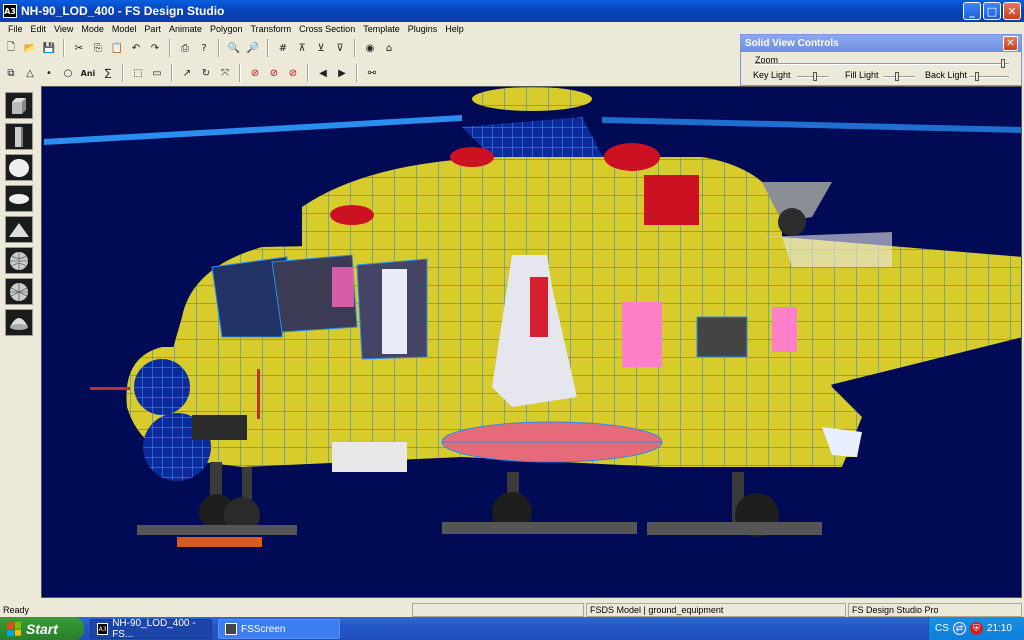 The image size is (1024, 640). Describe the element at coordinates (15, 29) in the screenshot. I see `menu-file: File` at that location.